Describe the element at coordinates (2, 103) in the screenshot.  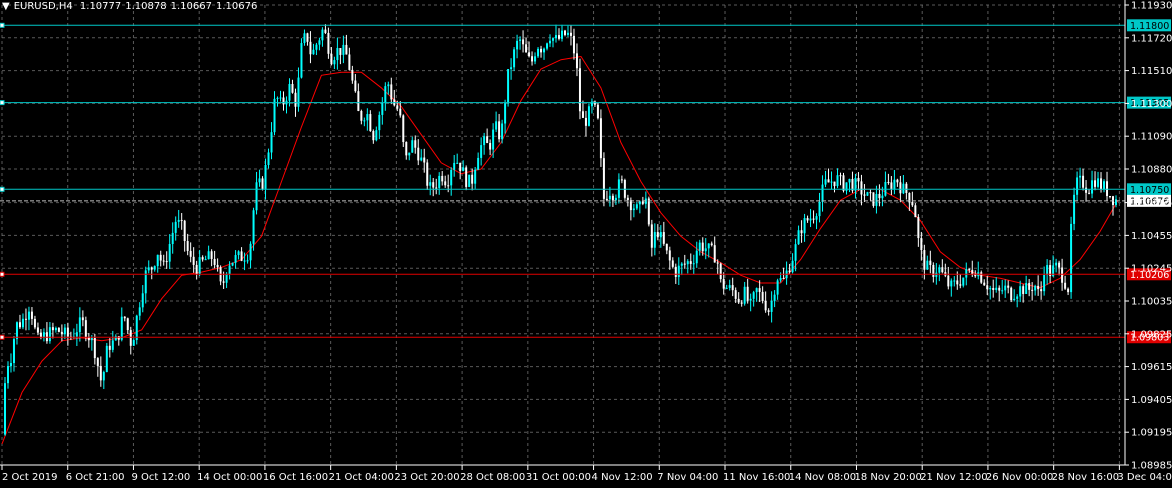
I see `level-anchor-handle` at that location.